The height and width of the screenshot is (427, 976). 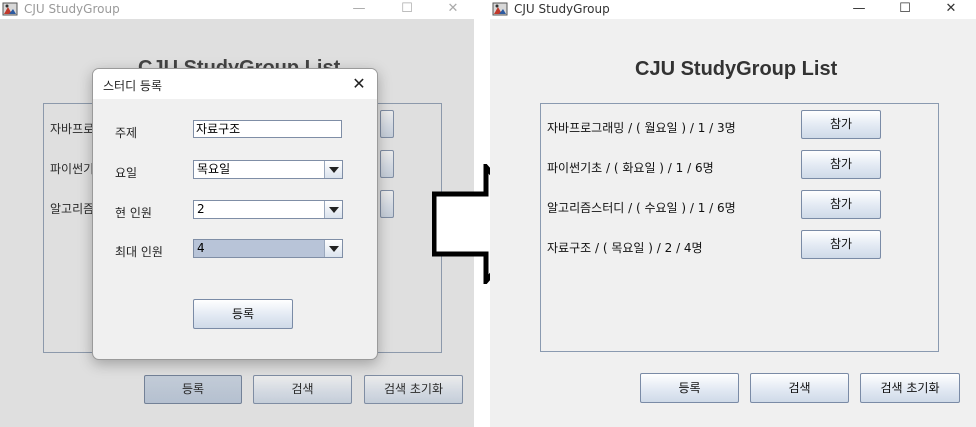 What do you see at coordinates (736, 69) in the screenshot?
I see `page-title: CJU StudyGroup List` at bounding box center [736, 69].